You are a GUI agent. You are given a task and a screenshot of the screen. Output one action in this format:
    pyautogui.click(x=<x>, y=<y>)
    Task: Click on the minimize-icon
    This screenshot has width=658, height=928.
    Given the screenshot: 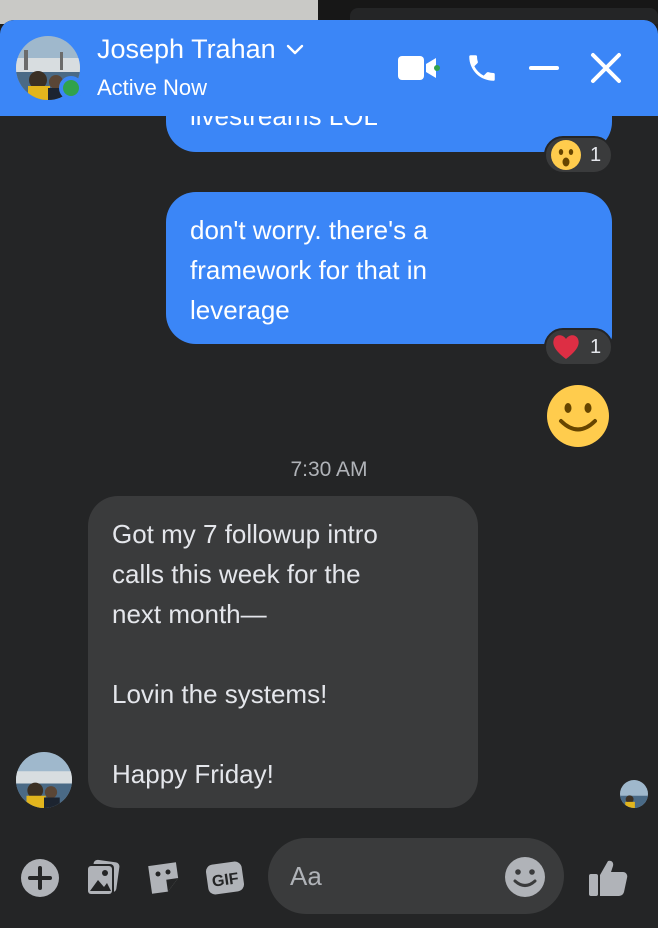 What is the action you would take?
    pyautogui.click(x=544, y=68)
    